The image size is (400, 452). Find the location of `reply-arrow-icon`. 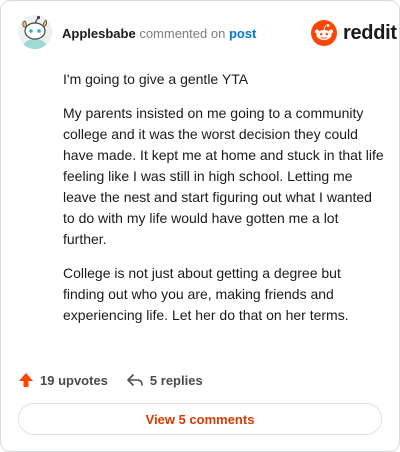

reply-arrow-icon is located at coordinates (135, 380).